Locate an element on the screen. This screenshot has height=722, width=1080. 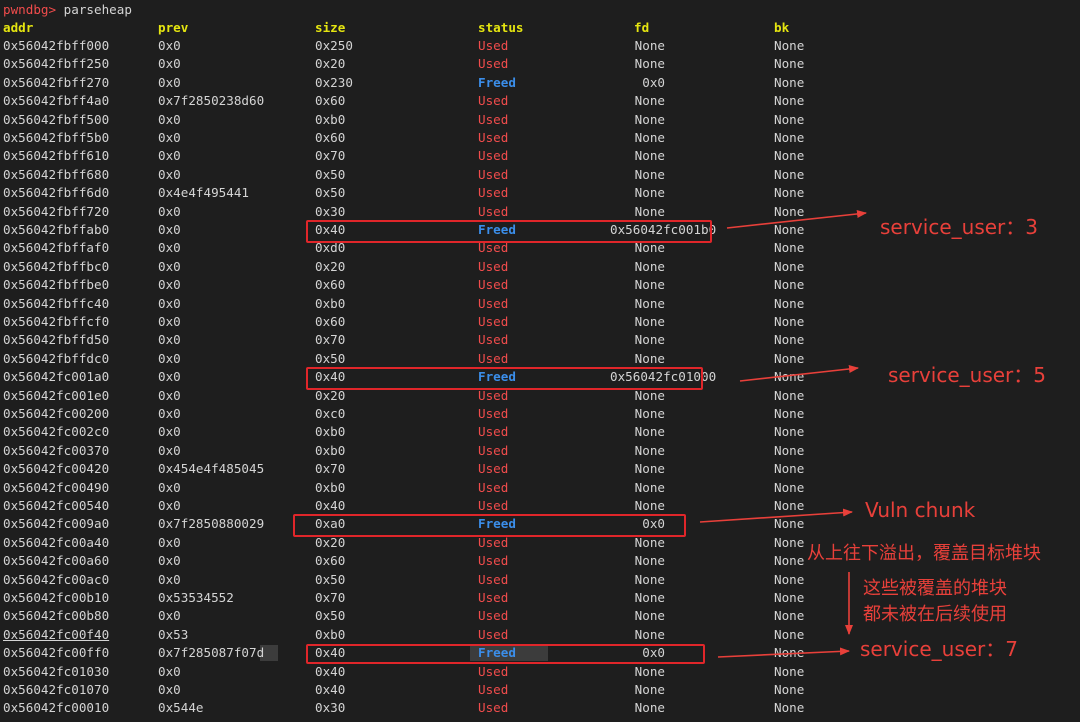
annotation-service-user-3: service_user：3 is located at coordinates (959, 227).